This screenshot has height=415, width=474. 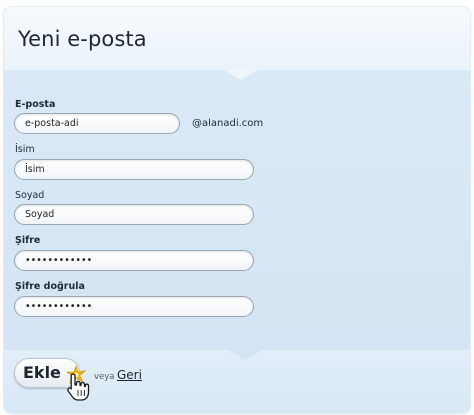 I want to click on password-field, so click(x=134, y=260).